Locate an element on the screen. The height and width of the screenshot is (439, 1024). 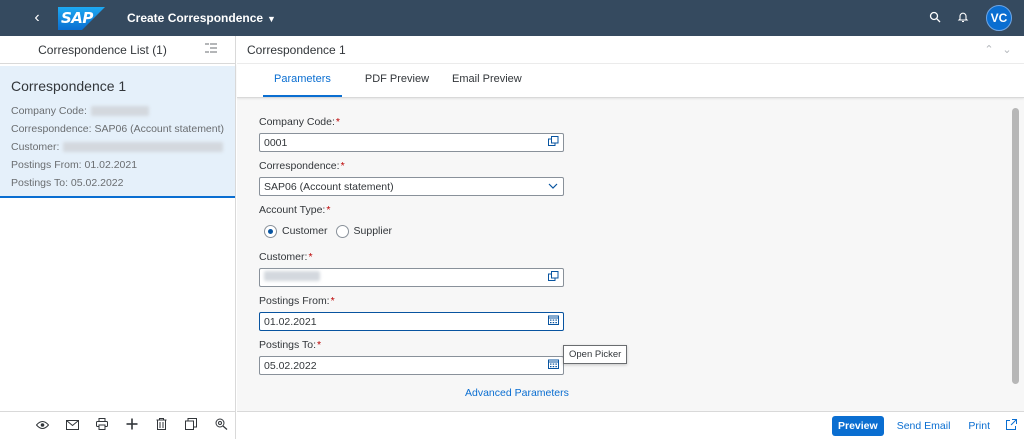
preview-icon is located at coordinates (43, 426).